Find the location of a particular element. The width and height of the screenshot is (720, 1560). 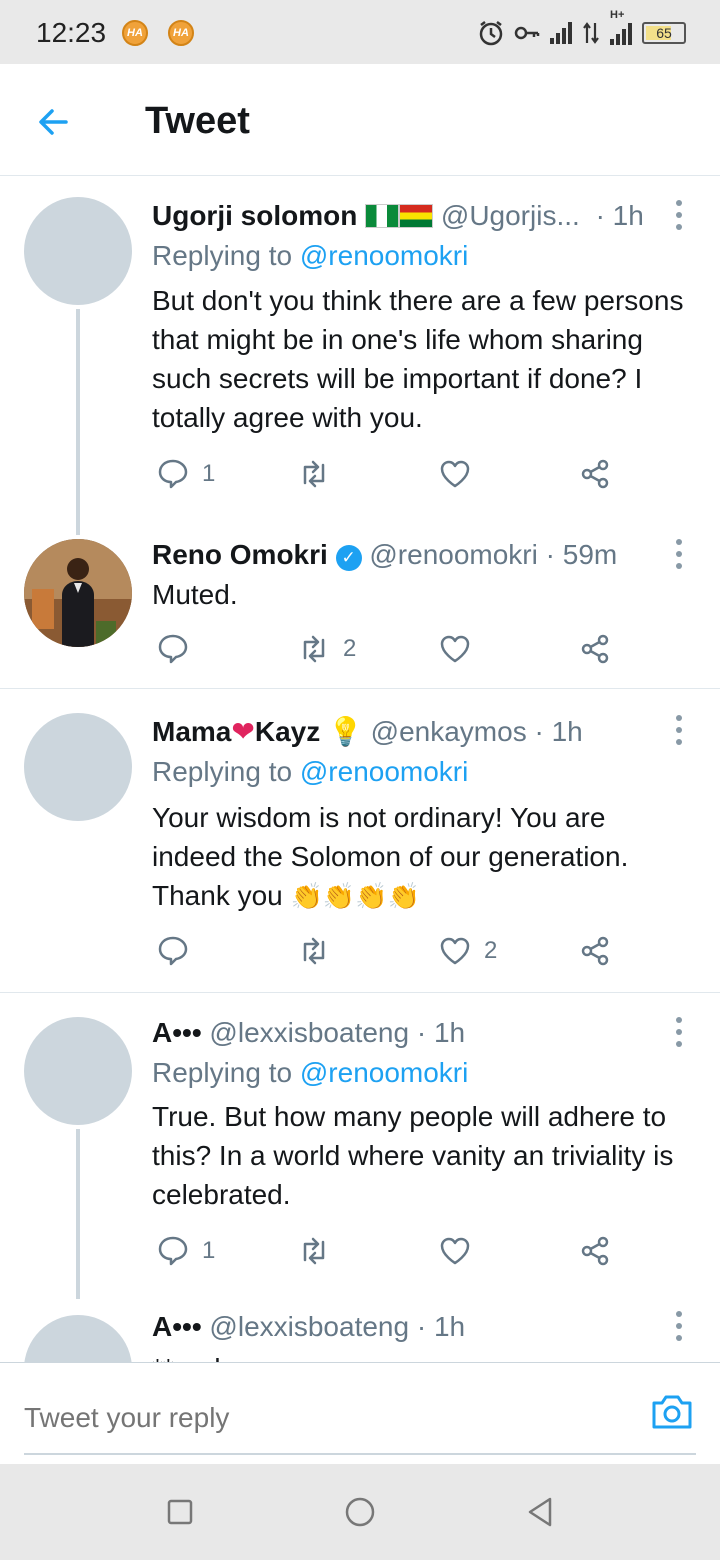

vpn-key-icon is located at coordinates (527, 33).